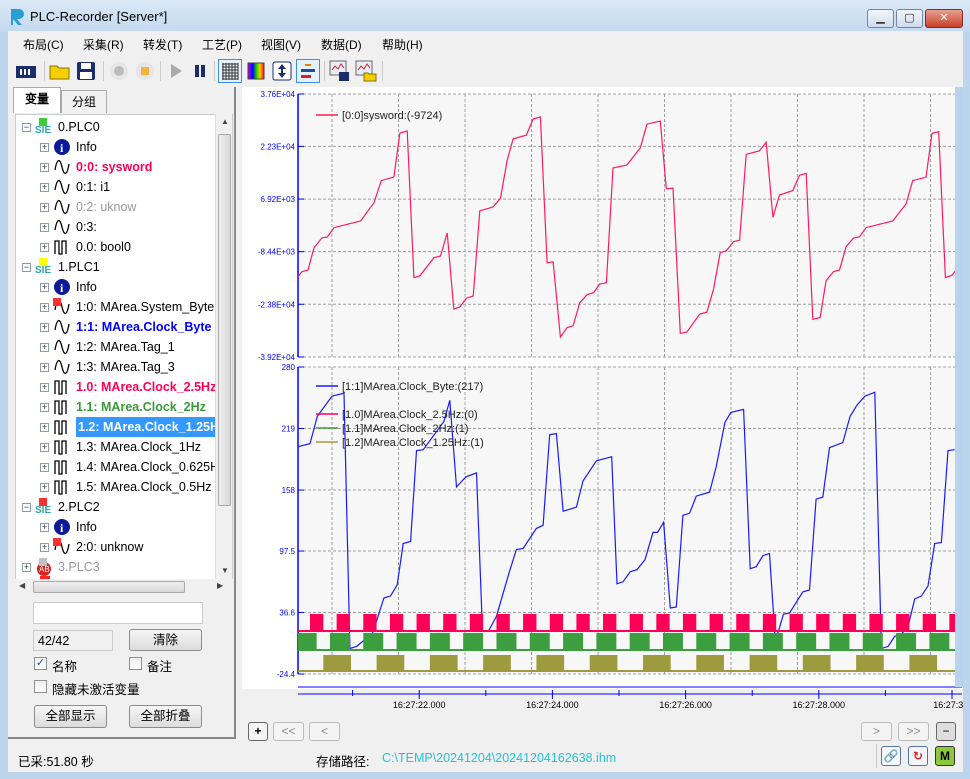 Image resolution: width=970 pixels, height=779 pixels. I want to click on stop-icon, so click(145, 71).